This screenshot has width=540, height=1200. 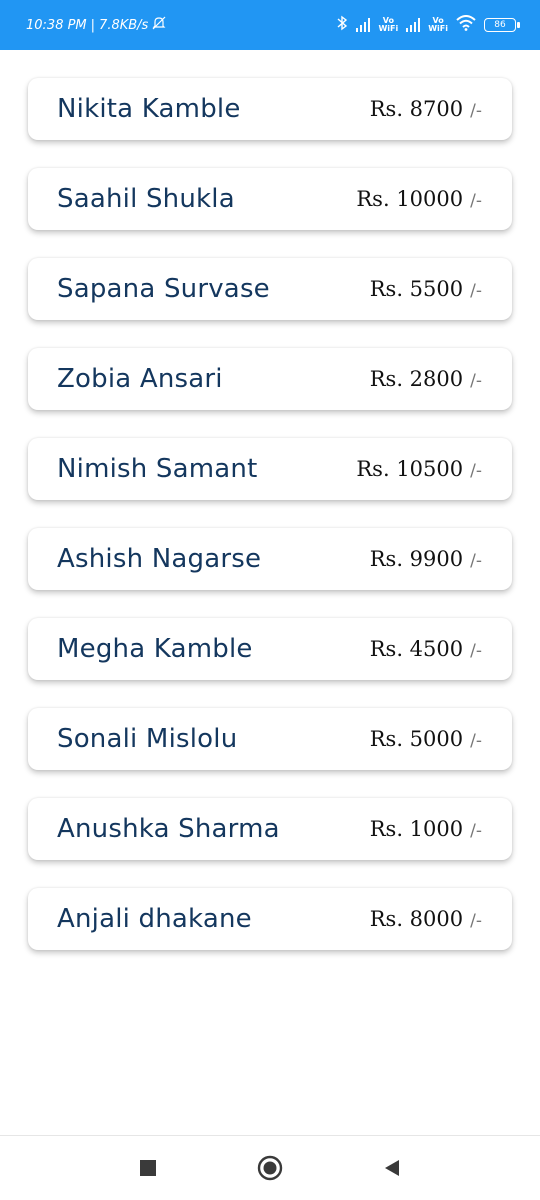 I want to click on amount: Rs. 2800 /-, so click(x=426, y=379).